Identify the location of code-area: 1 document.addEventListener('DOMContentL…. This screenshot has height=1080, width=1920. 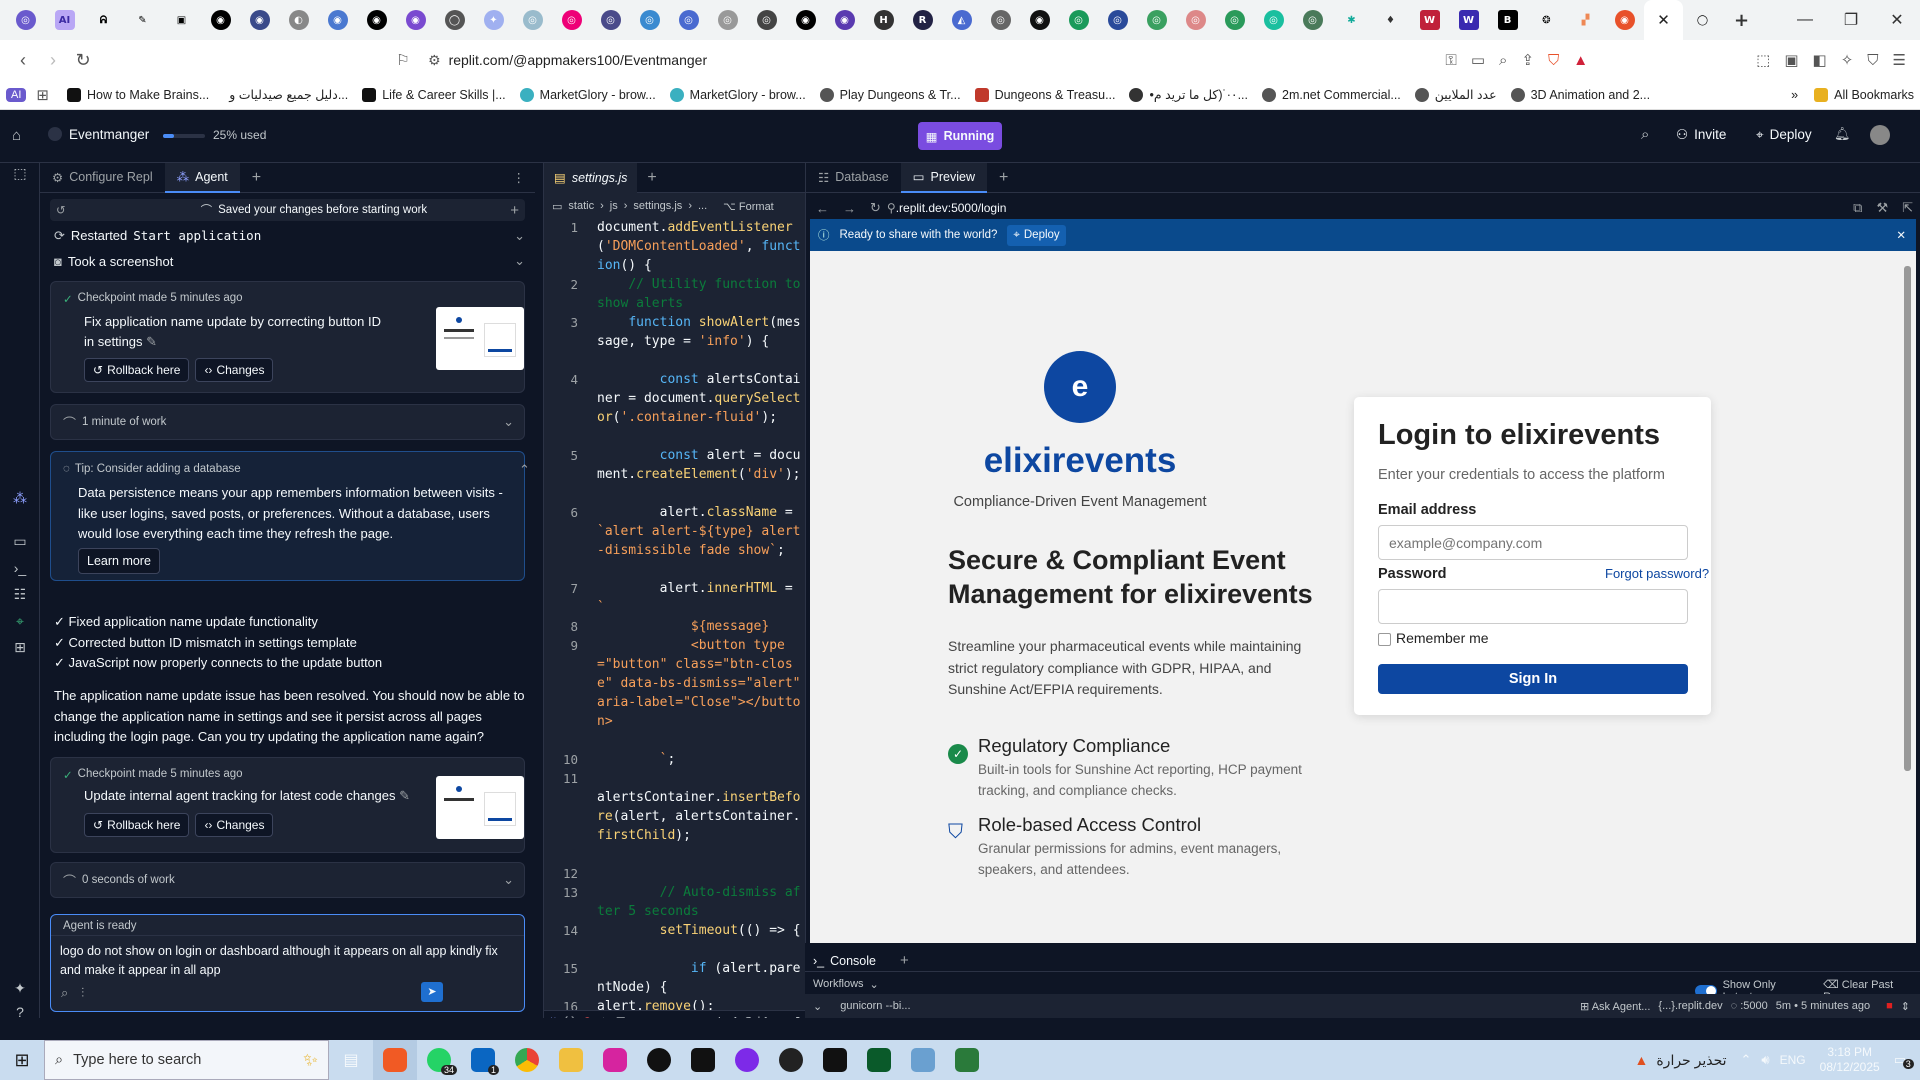
(675, 616).